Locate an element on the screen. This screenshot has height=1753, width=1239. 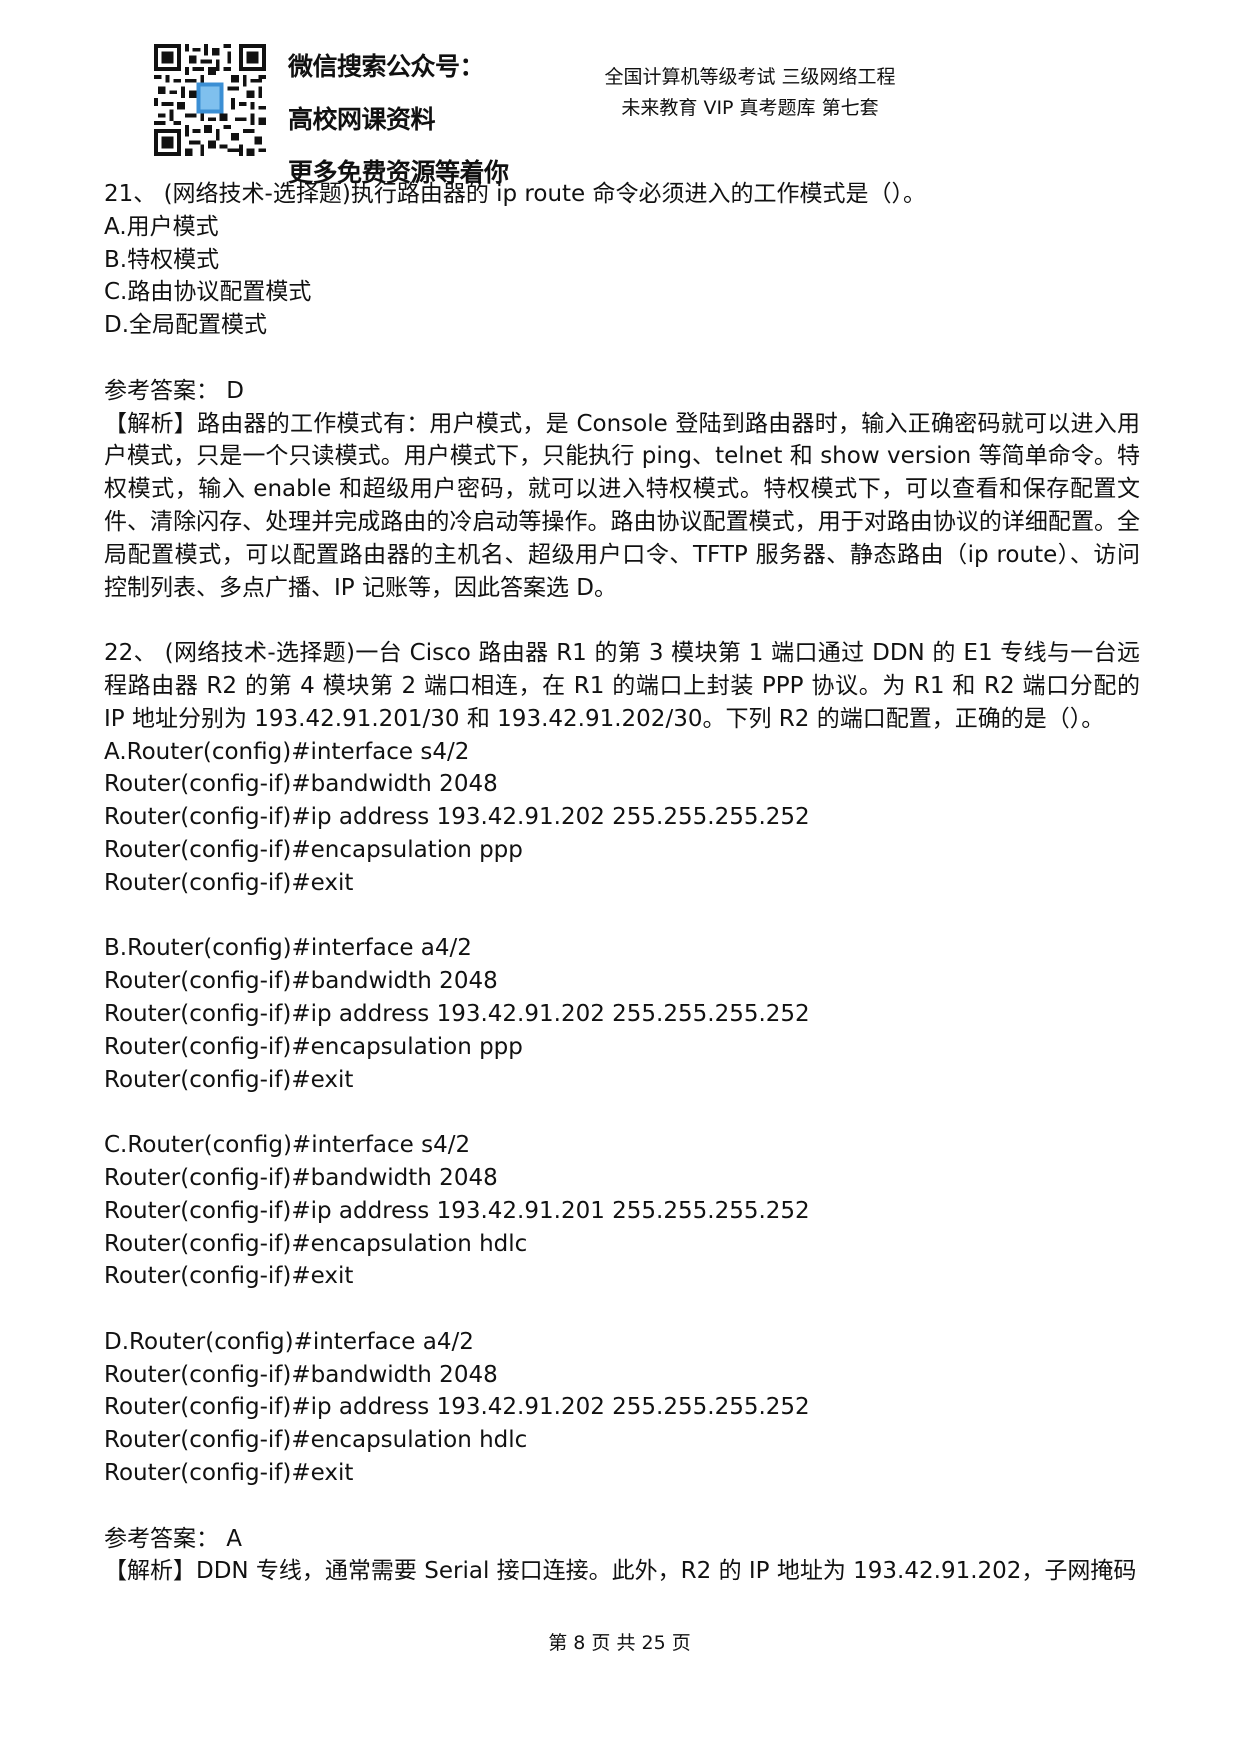
question-21-option-c: C.路由协议配置模式 is located at coordinates (208, 292).